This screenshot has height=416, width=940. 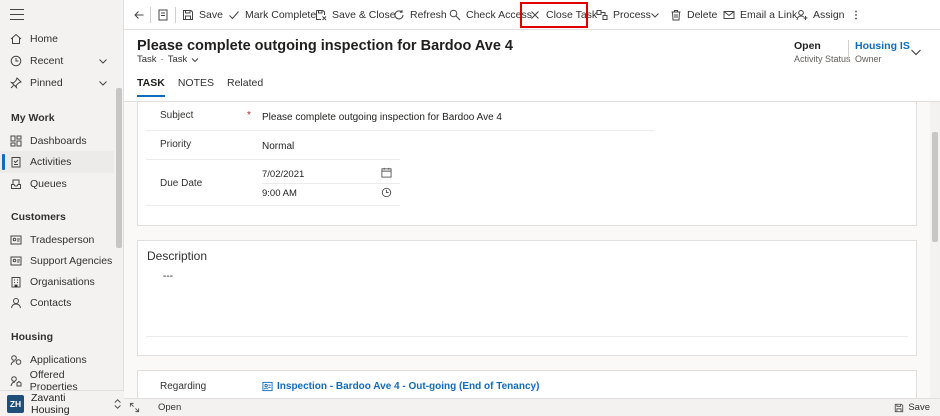 I want to click on area-switcher: ZH Zavanti Housing, so click(x=62, y=403).